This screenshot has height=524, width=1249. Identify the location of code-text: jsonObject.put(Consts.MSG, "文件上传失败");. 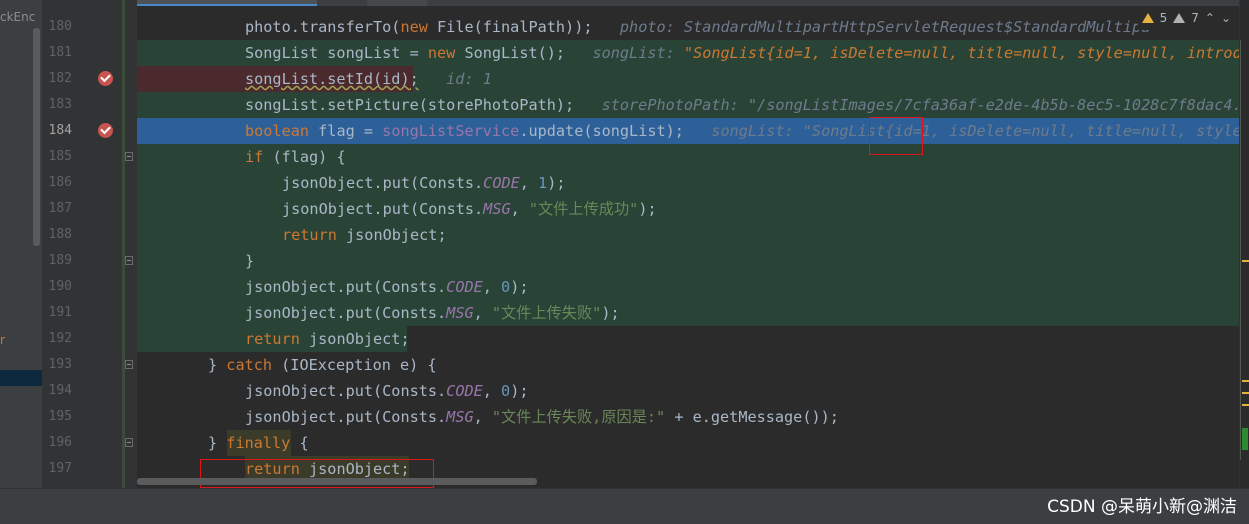
(432, 313).